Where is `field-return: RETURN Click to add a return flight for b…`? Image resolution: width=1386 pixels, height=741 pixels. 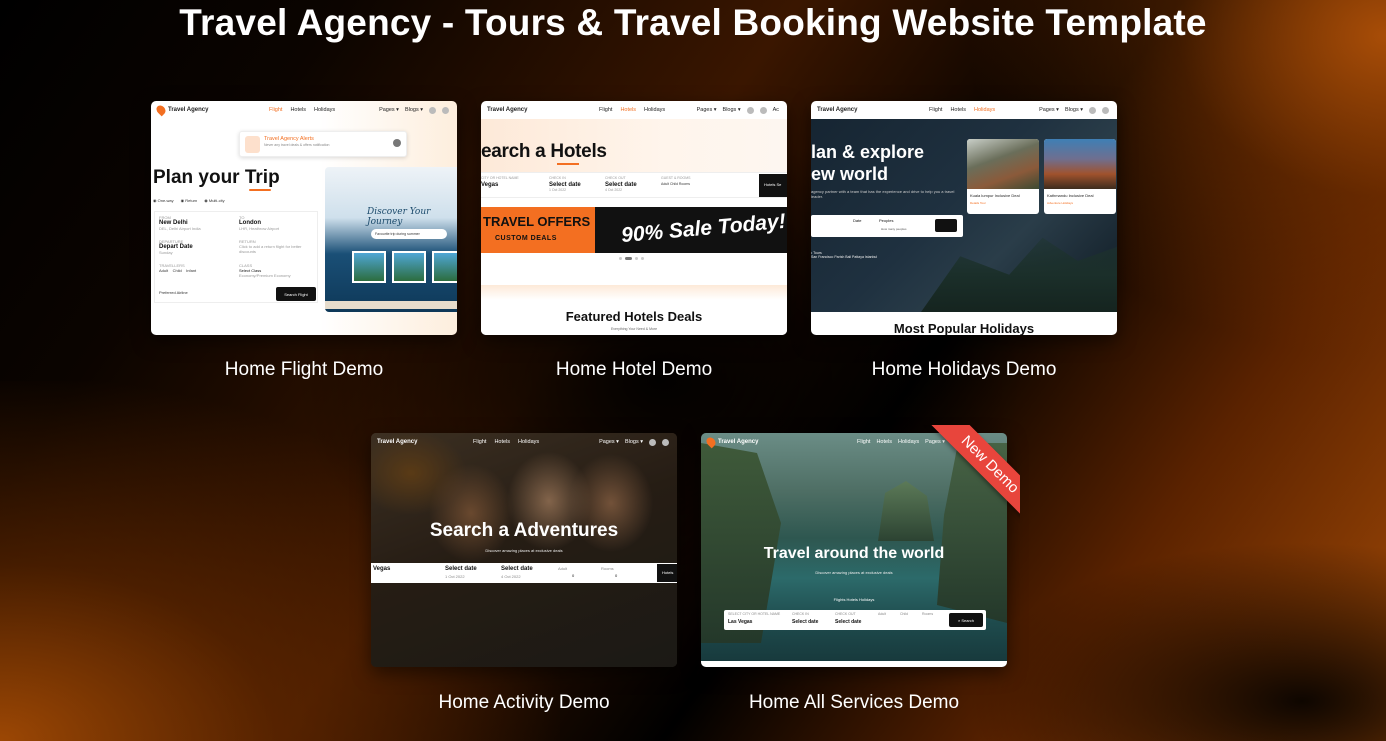
field-return: RETURN Click to add a return flight for b… is located at coordinates (270, 246).